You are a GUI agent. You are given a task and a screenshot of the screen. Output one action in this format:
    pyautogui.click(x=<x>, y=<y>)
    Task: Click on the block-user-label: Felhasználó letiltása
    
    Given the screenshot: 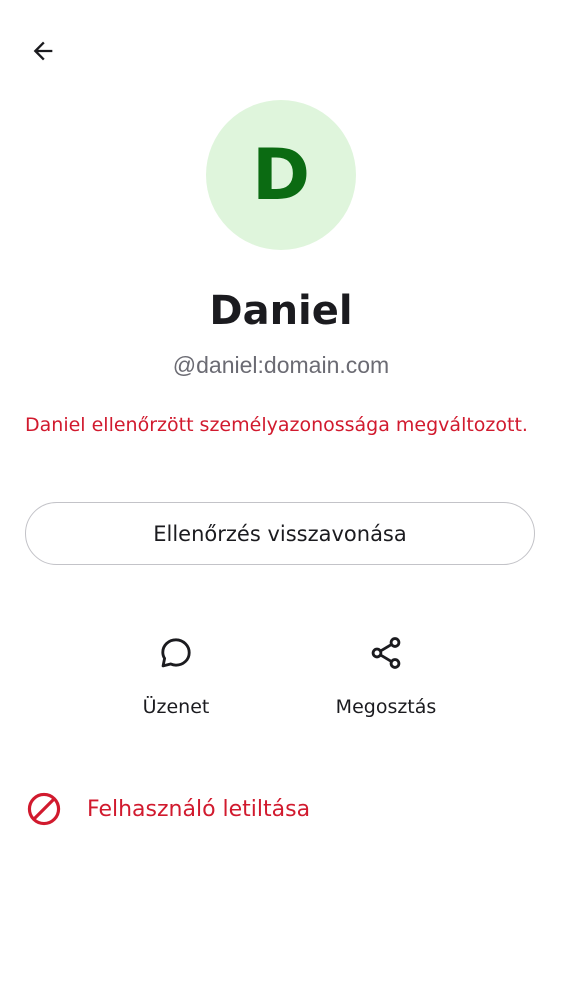 What is the action you would take?
    pyautogui.click(x=199, y=809)
    